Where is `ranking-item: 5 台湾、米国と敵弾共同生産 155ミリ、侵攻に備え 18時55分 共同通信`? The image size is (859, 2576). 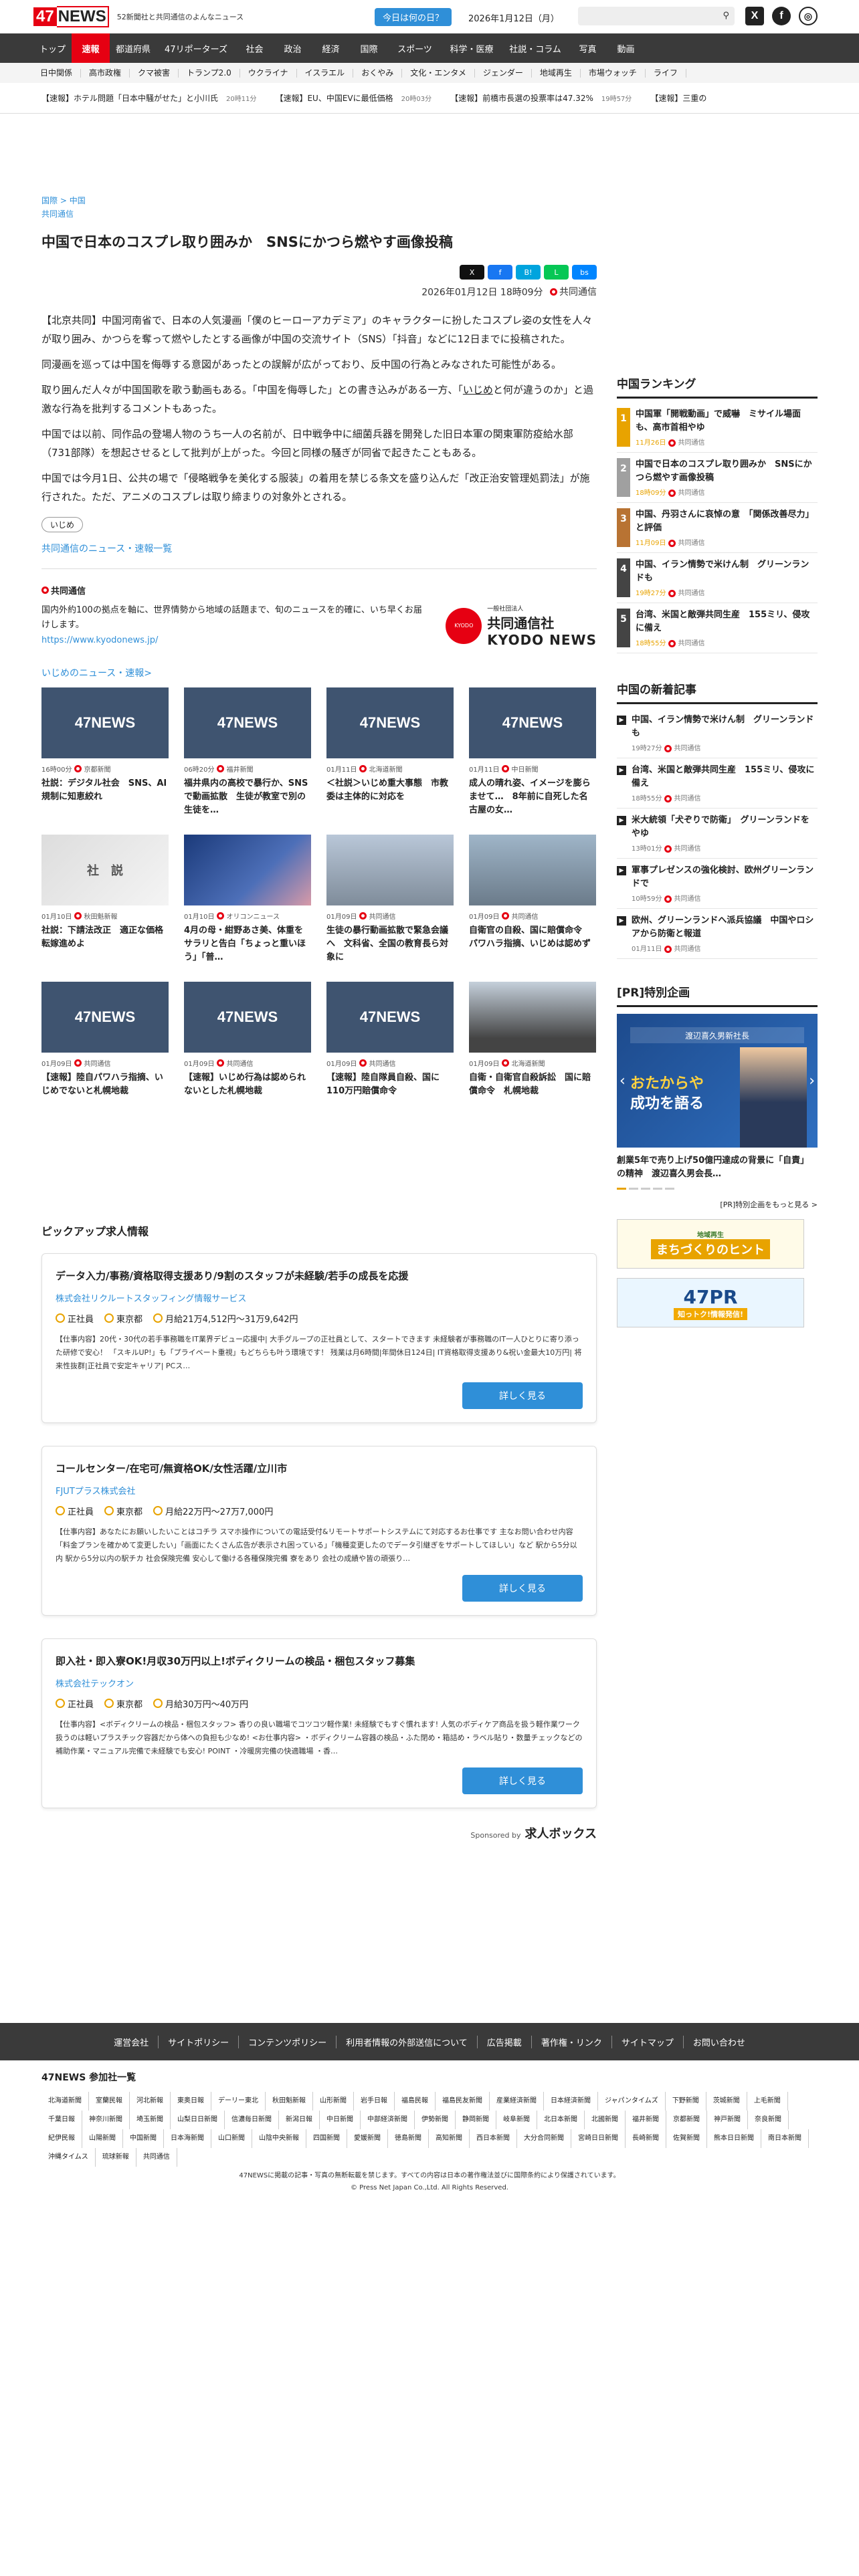
ranking-item: 5 台湾、米国と敵弾共同生産 155ミリ、侵攻に備え 18時55分 共同通信 is located at coordinates (718, 628).